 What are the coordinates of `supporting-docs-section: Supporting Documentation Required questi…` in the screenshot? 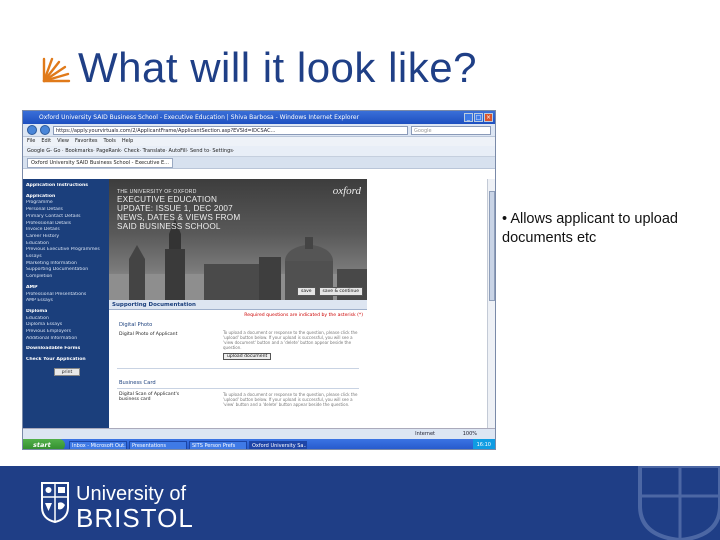 It's located at (238, 364).